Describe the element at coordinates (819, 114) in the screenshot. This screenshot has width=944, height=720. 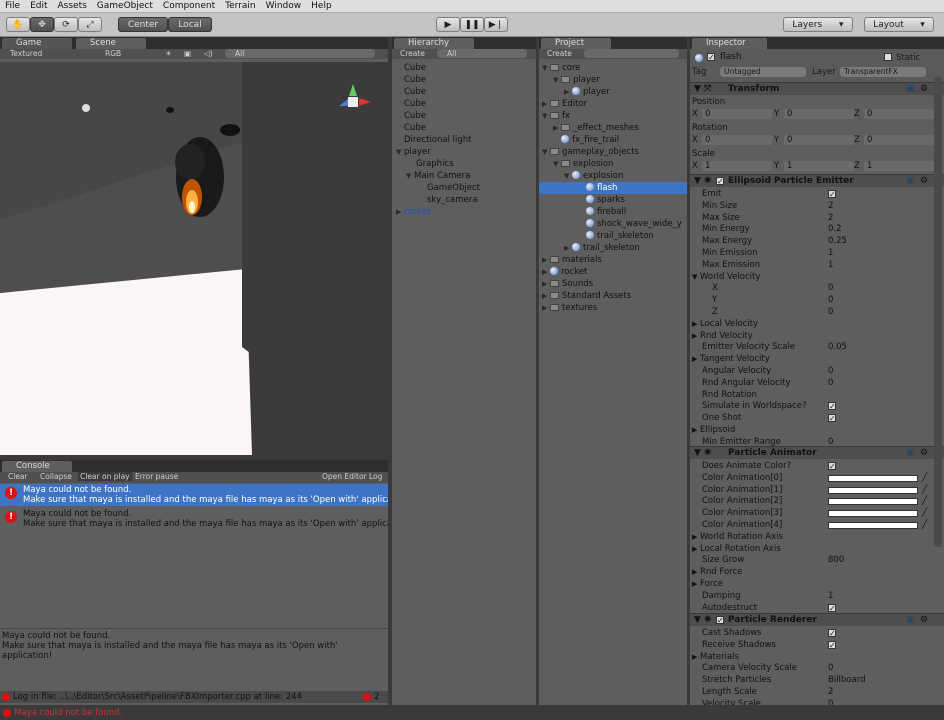
I see `position-y: 0` at that location.